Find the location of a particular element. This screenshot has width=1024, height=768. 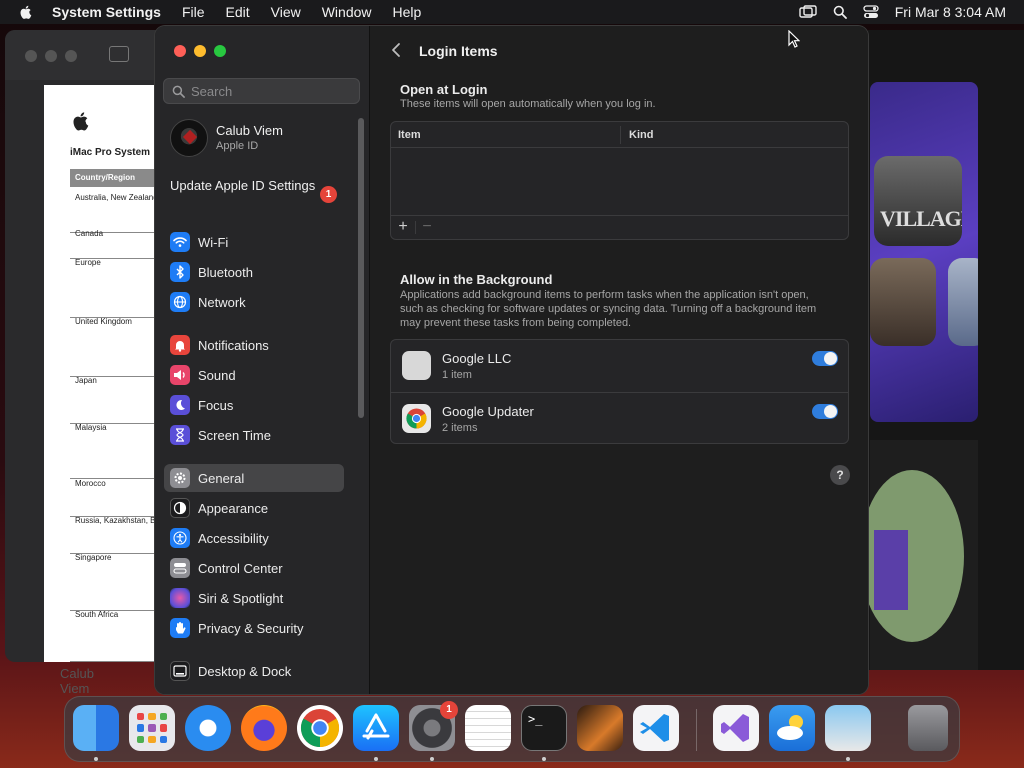

apple-menu-icon is located at coordinates (26, 12).